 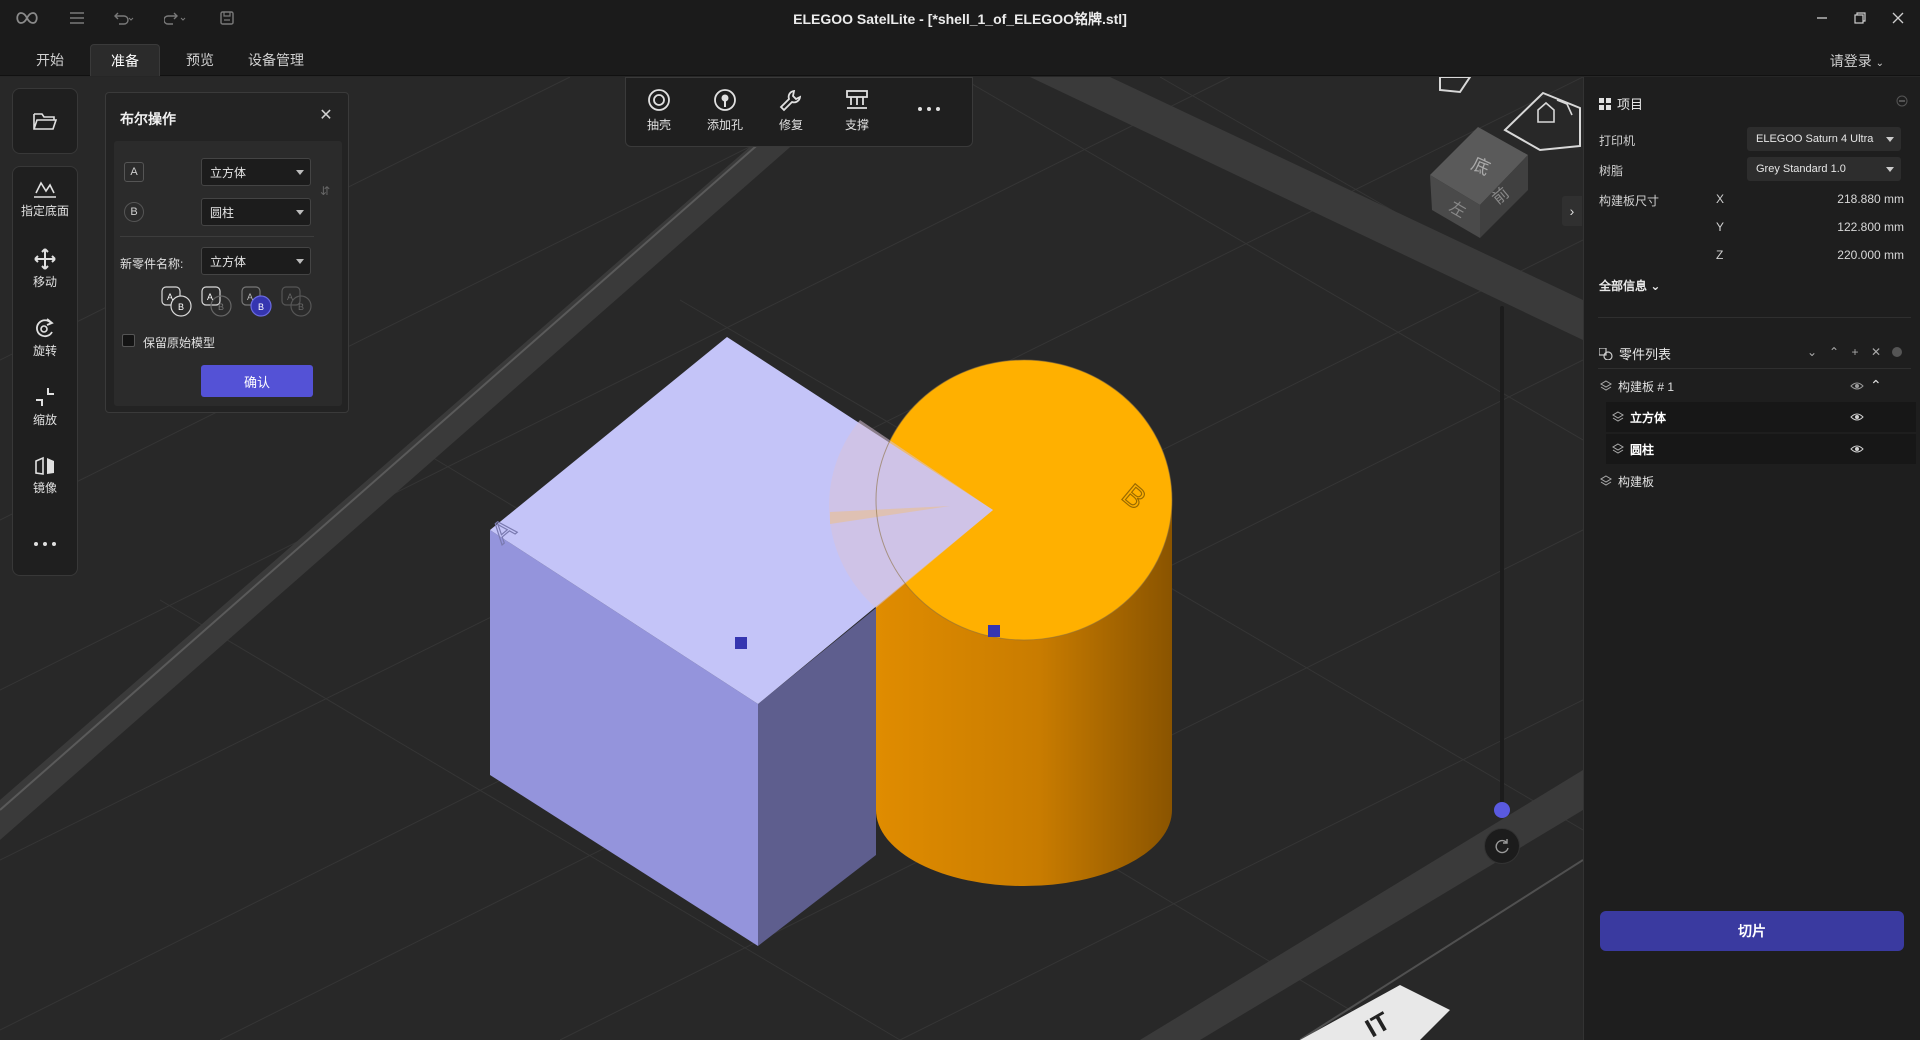 I want to click on move-button: 移动, so click(x=45, y=269).